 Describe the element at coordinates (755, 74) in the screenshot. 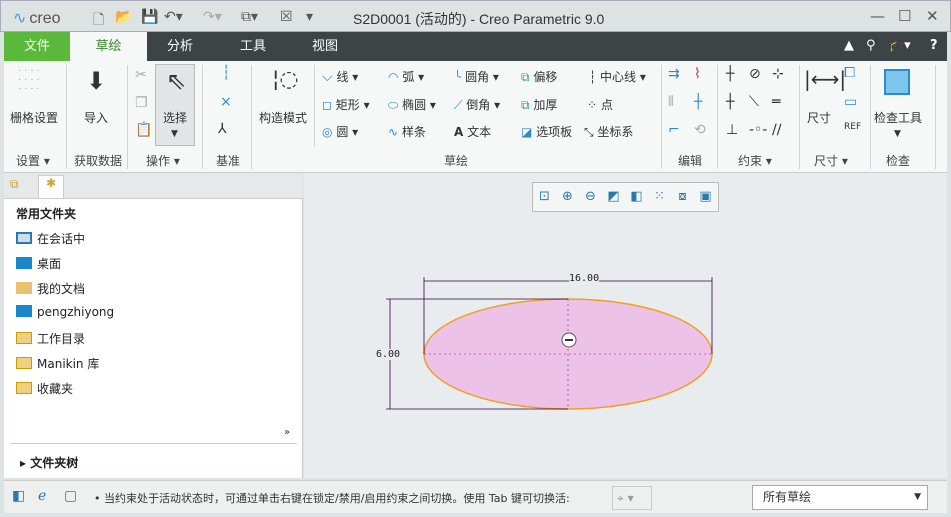

I see `tangent-constraint-icon: ⊘` at that location.